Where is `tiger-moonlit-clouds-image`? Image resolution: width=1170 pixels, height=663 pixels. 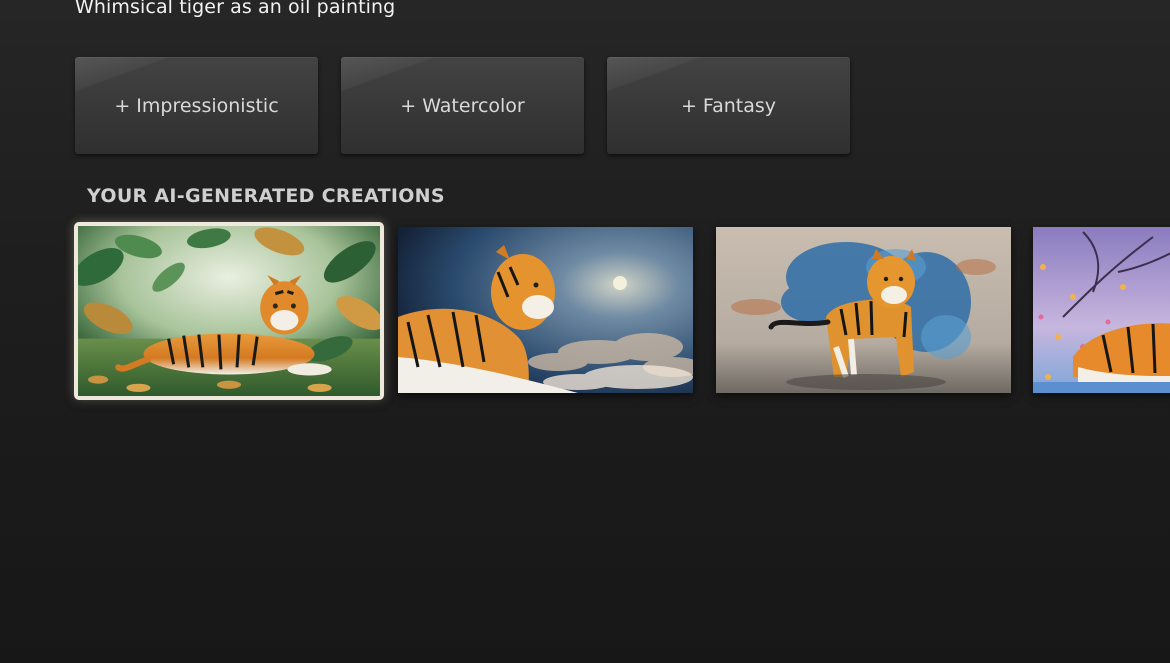 tiger-moonlit-clouds-image is located at coordinates (545, 310).